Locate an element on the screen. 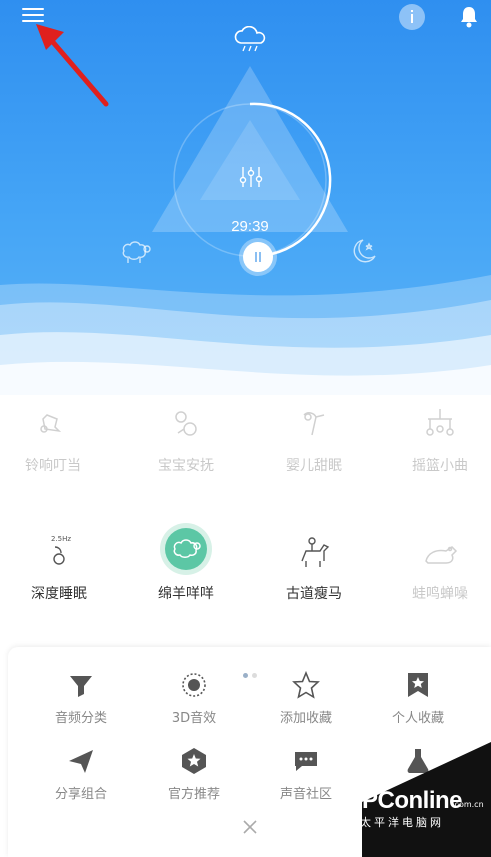  menu-sound-community: 声音社区 is located at coordinates (306, 774).